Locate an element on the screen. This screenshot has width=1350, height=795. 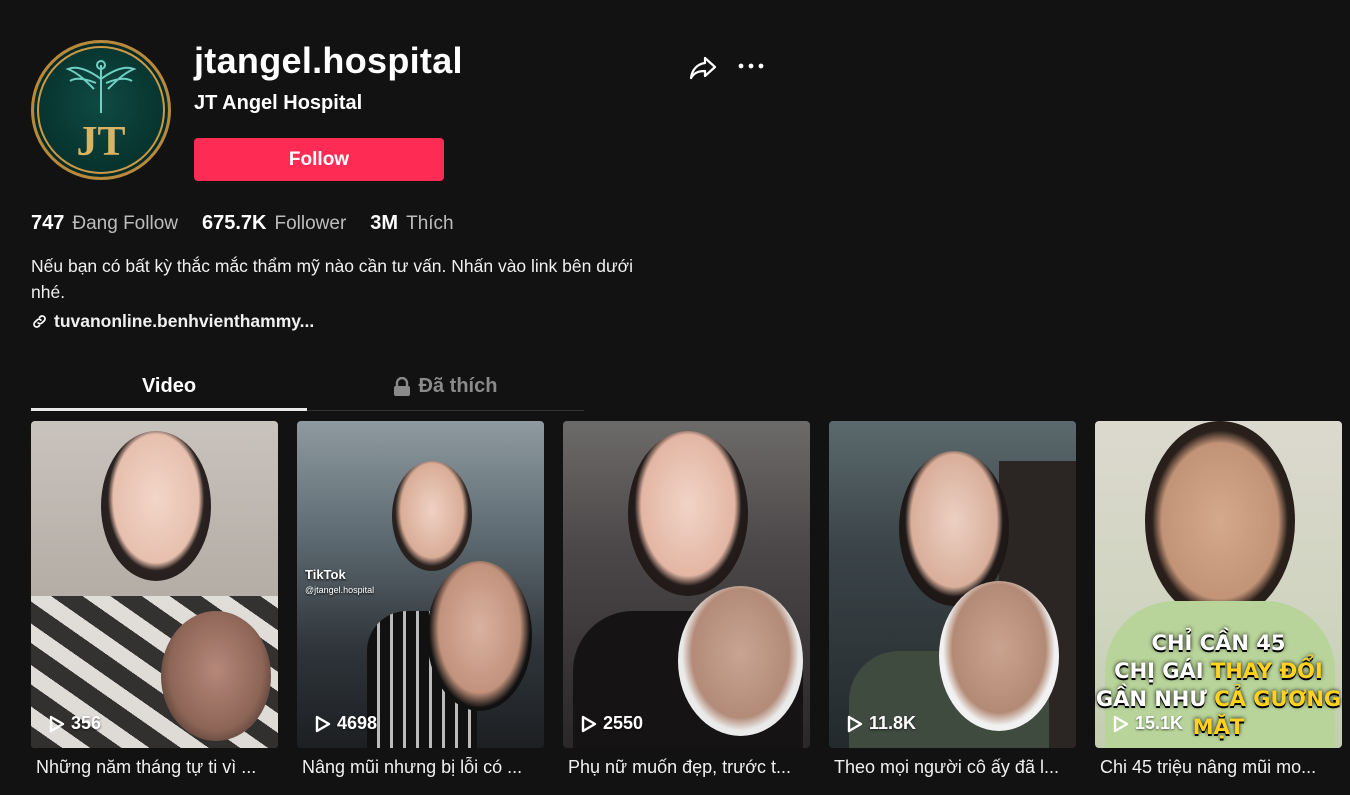
stat-following: 747 Đang Follow is located at coordinates (104, 223).